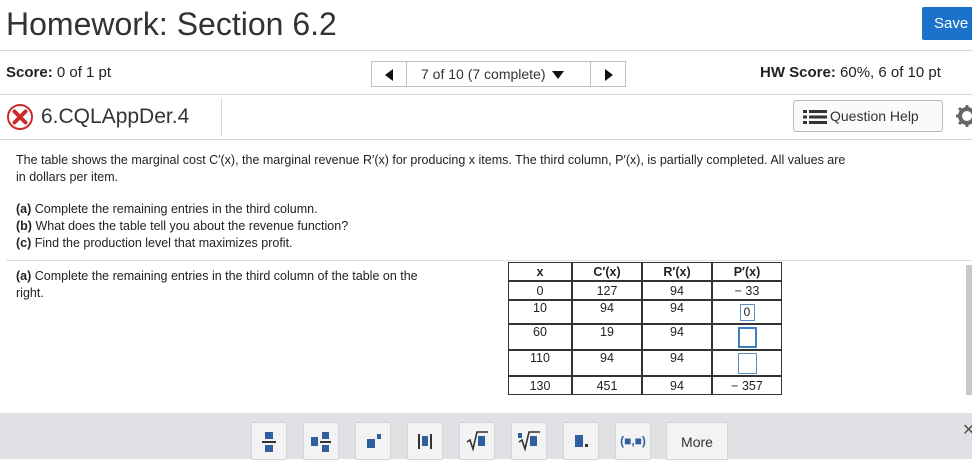  Describe the element at coordinates (540, 290) in the screenshot. I see `cell-x: 0` at that location.